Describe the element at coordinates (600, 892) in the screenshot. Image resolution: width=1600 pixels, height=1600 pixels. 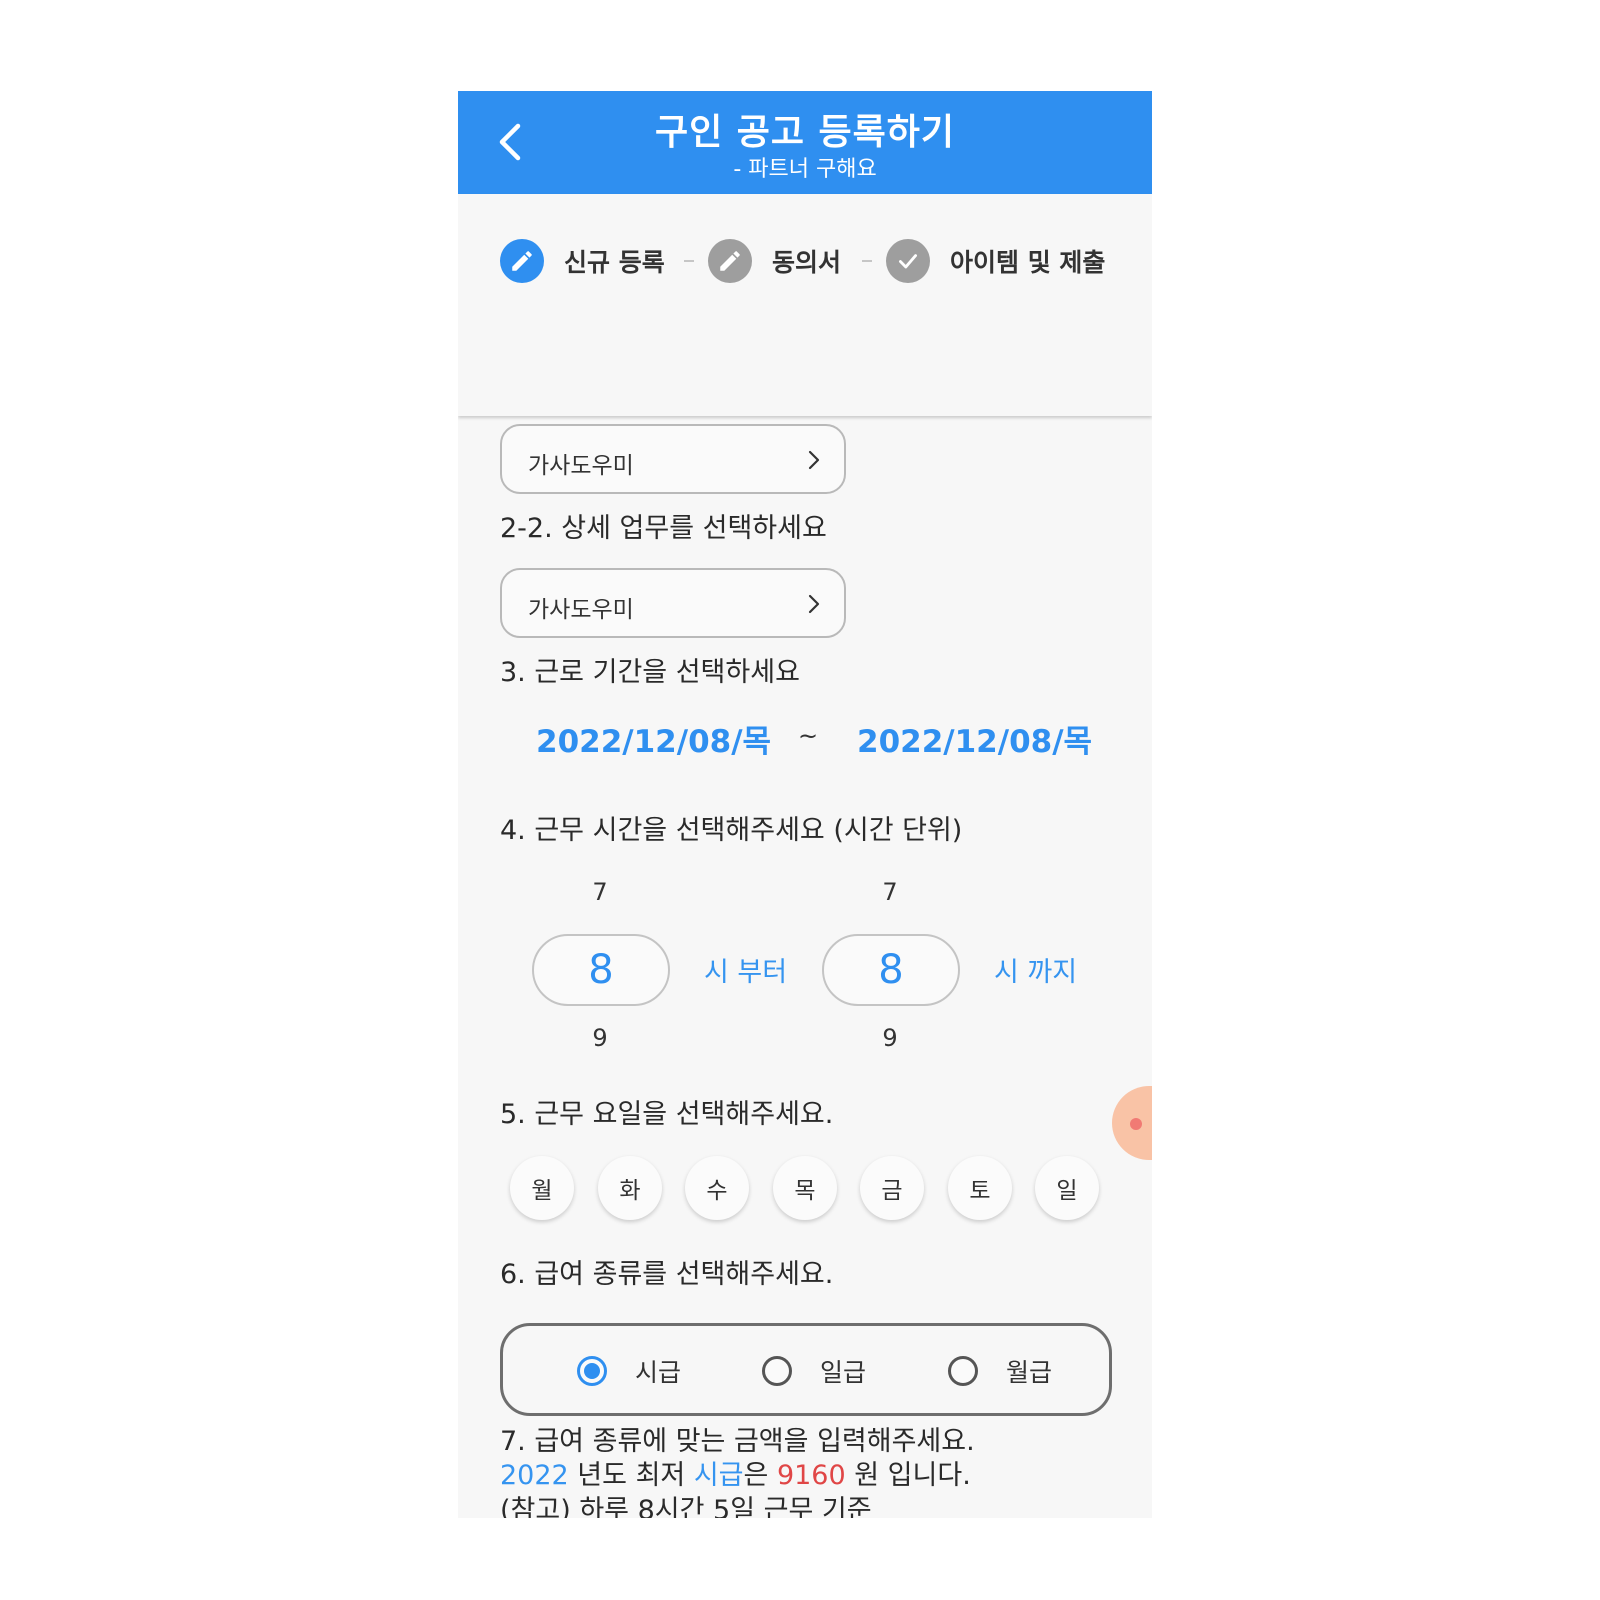
I see `start-hour-prev: 7` at that location.